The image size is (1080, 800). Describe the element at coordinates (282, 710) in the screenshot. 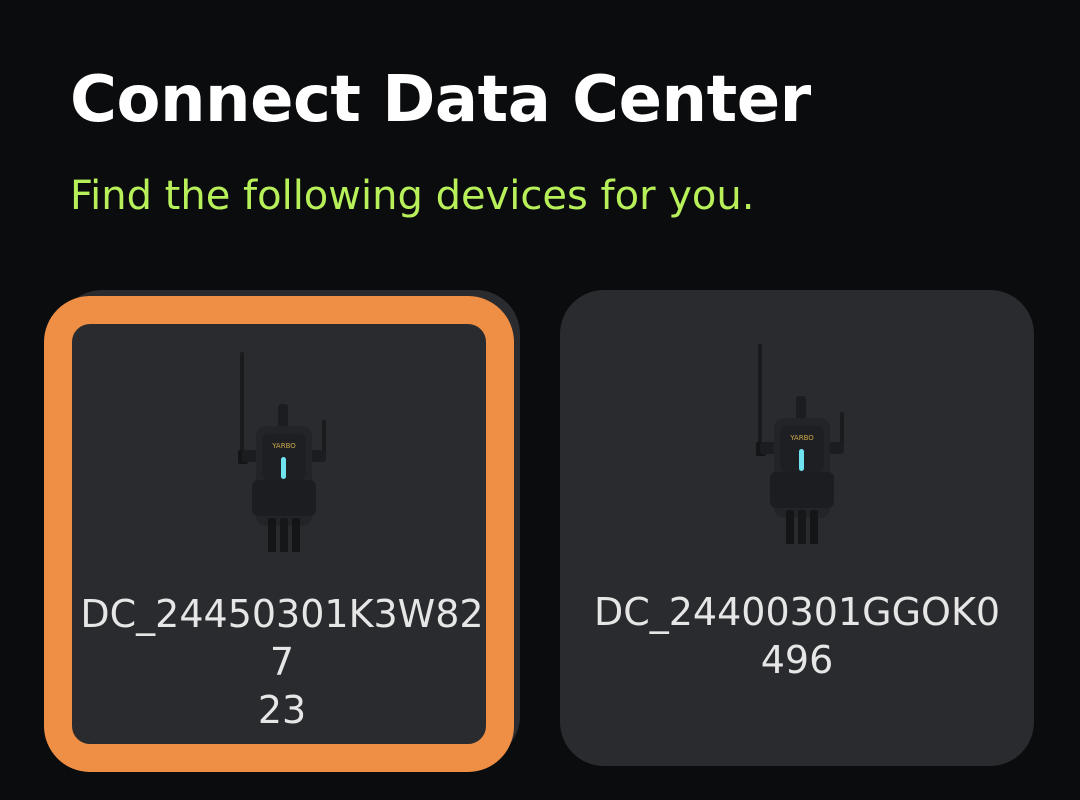

I see `device-name-line-2: 23` at that location.